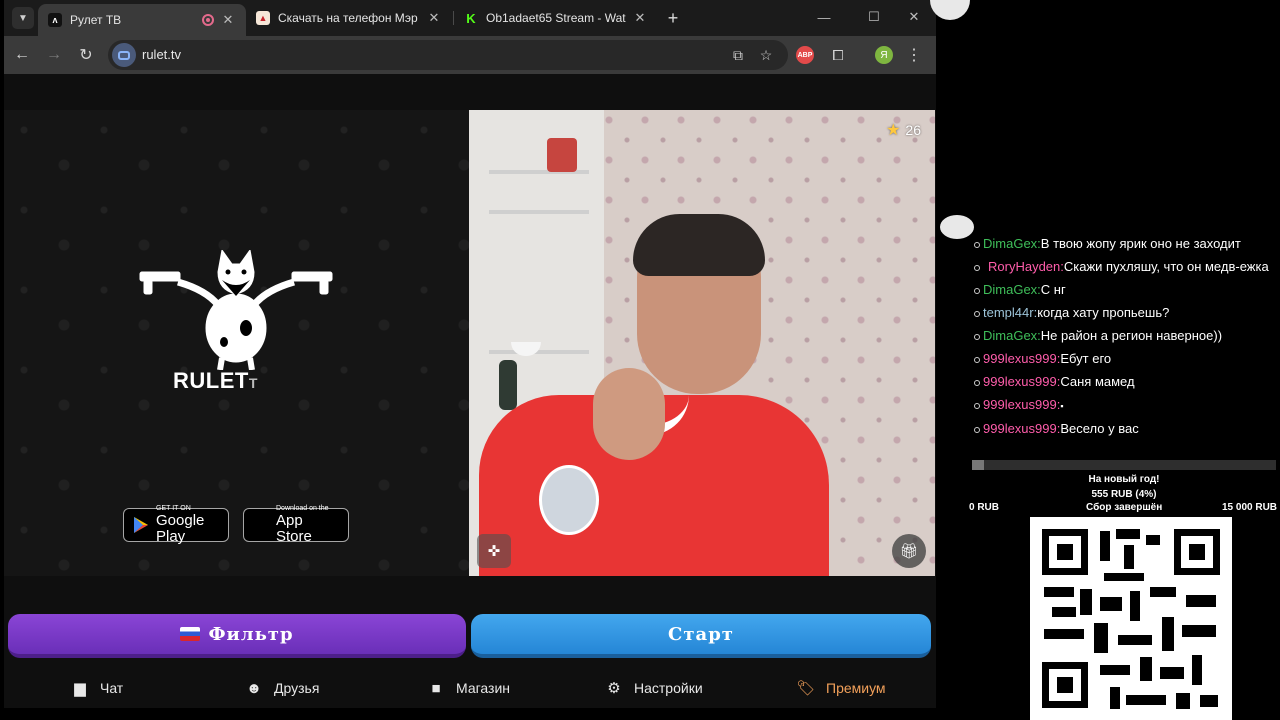 This screenshot has height=720, width=1280. I want to click on google-play-label: Google Play, so click(180, 528).